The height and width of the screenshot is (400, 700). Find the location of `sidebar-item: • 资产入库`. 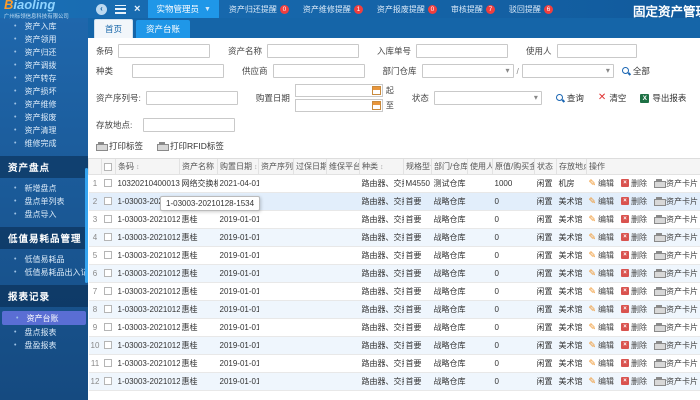

sidebar-item: • 资产入库 is located at coordinates (44, 26).